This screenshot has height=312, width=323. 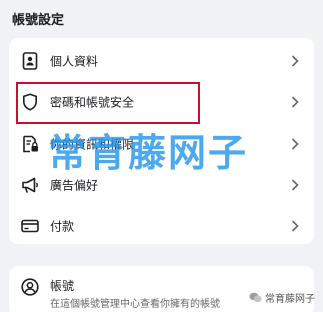 What do you see at coordinates (74, 185) in the screenshot?
I see `settings-item-label: 廣告偏好` at bounding box center [74, 185].